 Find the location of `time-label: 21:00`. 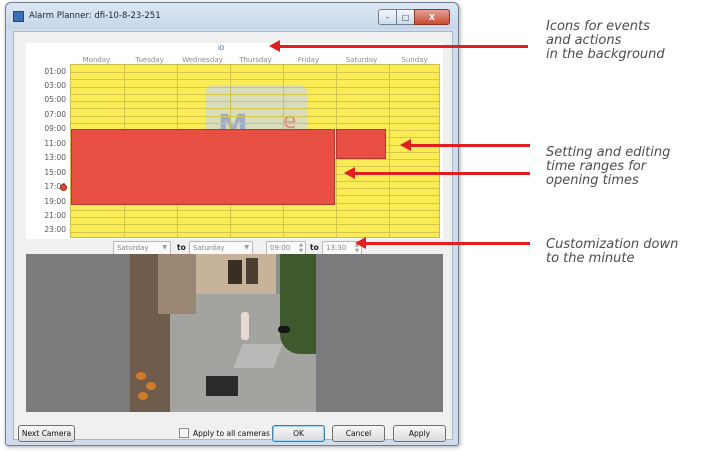

time-label: 21:00 is located at coordinates (55, 215).